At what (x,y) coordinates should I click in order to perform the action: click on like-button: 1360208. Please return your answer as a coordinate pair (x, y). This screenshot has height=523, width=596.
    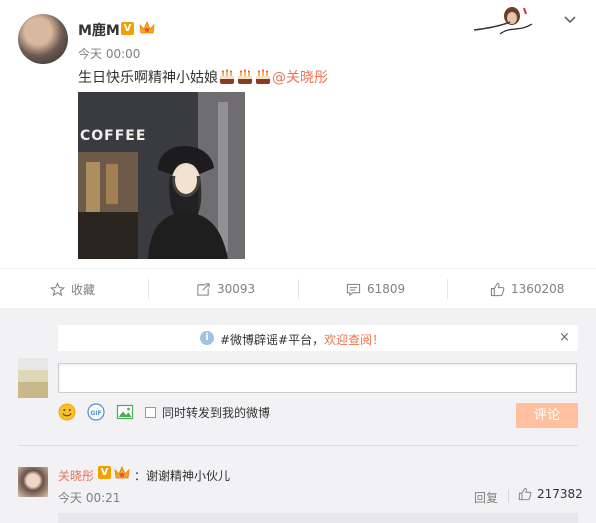
    Looking at the image, I should click on (527, 289).